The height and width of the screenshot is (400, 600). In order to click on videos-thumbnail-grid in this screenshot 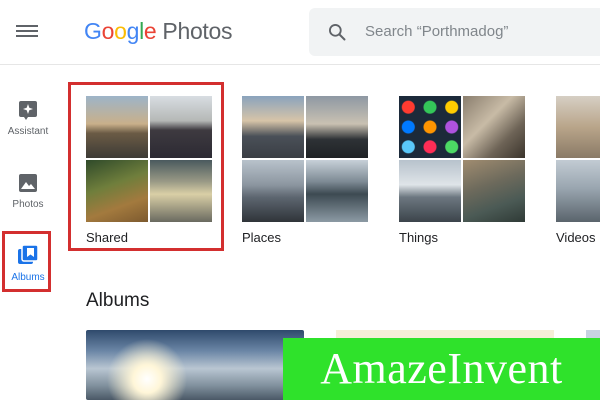, I will do `click(578, 159)`.